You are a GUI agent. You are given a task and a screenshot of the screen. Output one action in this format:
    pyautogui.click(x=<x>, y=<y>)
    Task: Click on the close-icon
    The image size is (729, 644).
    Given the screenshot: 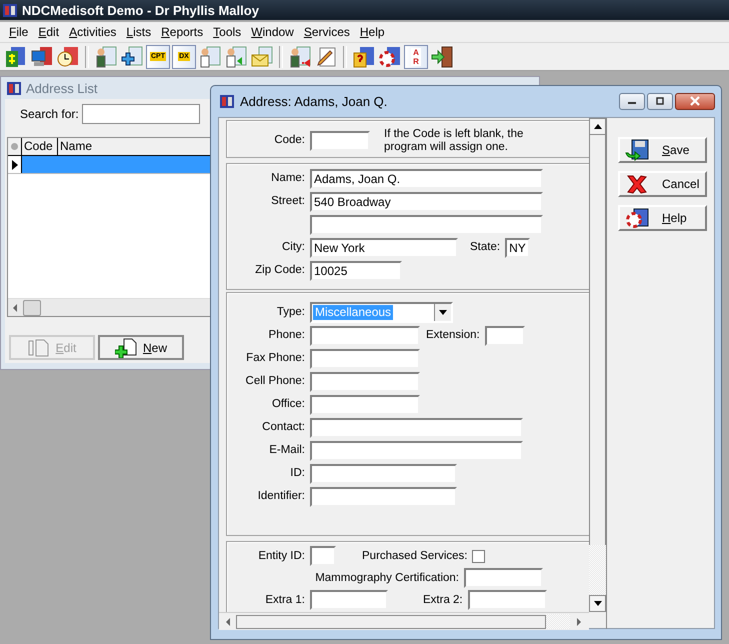 What is the action you would take?
    pyautogui.click(x=695, y=101)
    